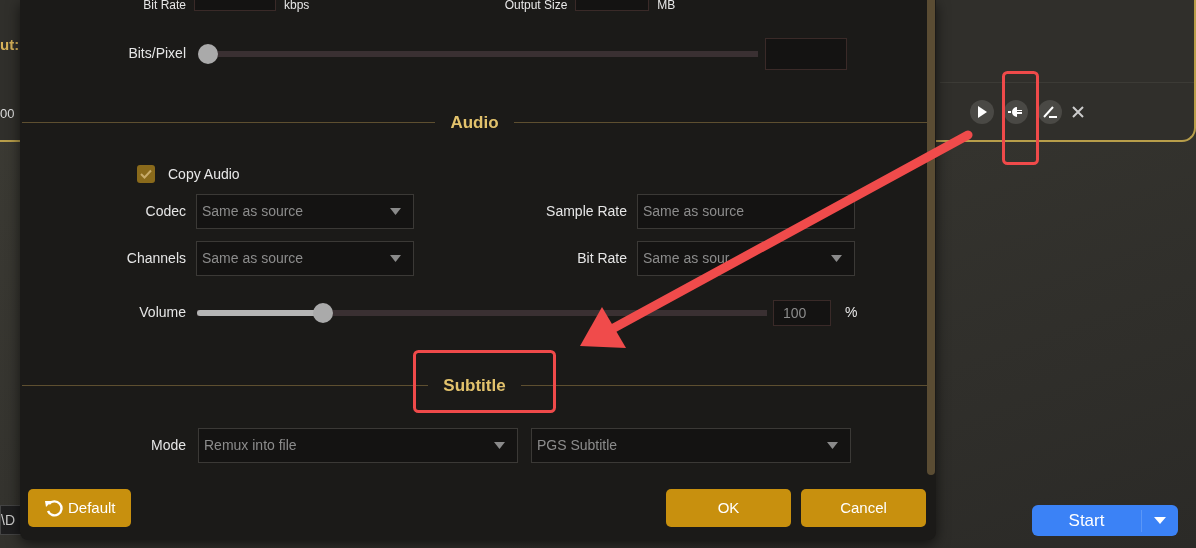 The width and height of the screenshot is (1196, 548). What do you see at coordinates (1160, 520) in the screenshot?
I see `caret-icon` at bounding box center [1160, 520].